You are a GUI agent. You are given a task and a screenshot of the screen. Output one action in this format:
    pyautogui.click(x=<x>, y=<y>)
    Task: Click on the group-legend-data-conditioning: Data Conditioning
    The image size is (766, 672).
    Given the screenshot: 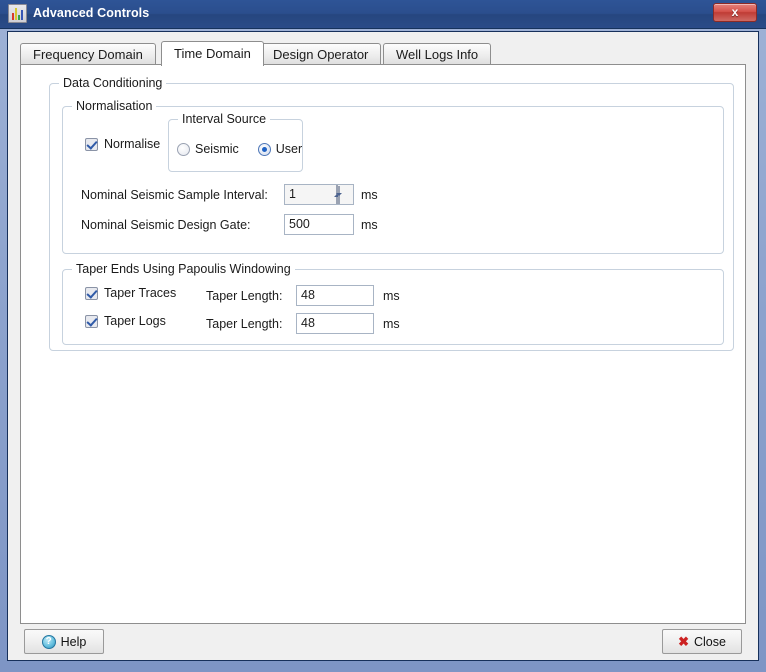 What is the action you would take?
    pyautogui.click(x=113, y=83)
    